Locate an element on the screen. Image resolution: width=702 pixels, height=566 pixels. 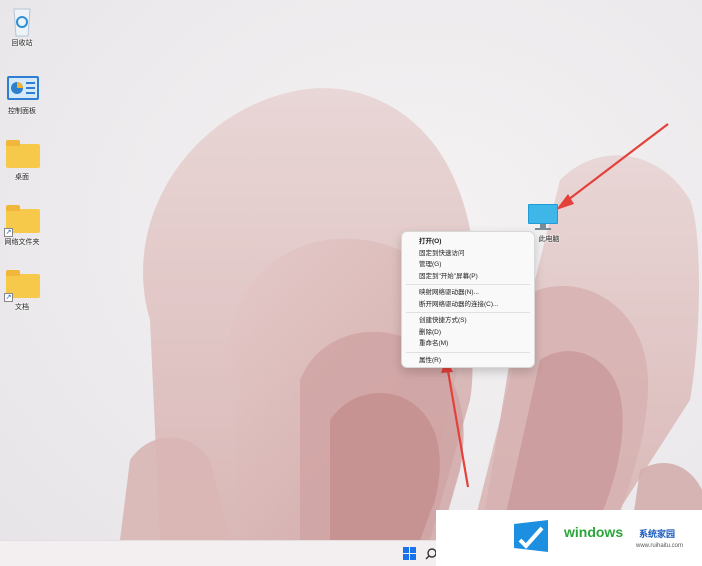
menu-item-properties: 属性(R) is located at coordinates (468, 361).